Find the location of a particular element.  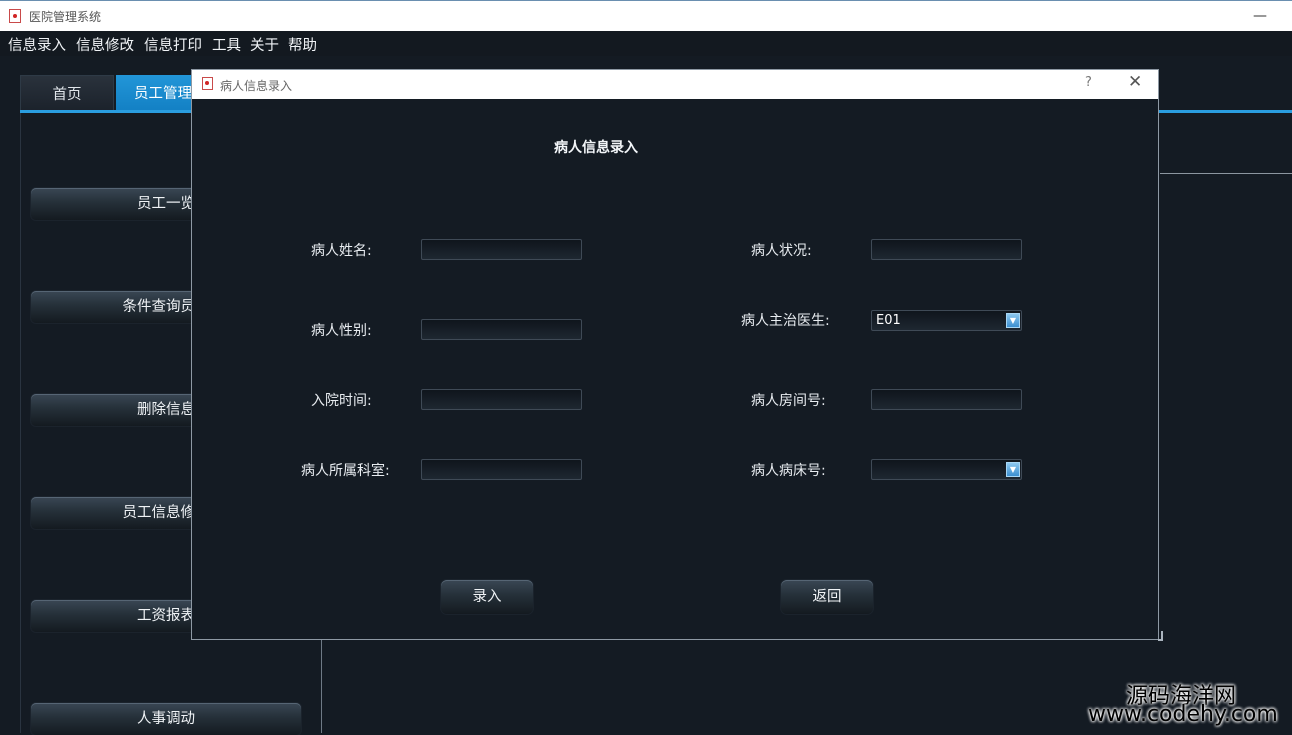

patient-gender-label: 病人性别: is located at coordinates (341, 331).